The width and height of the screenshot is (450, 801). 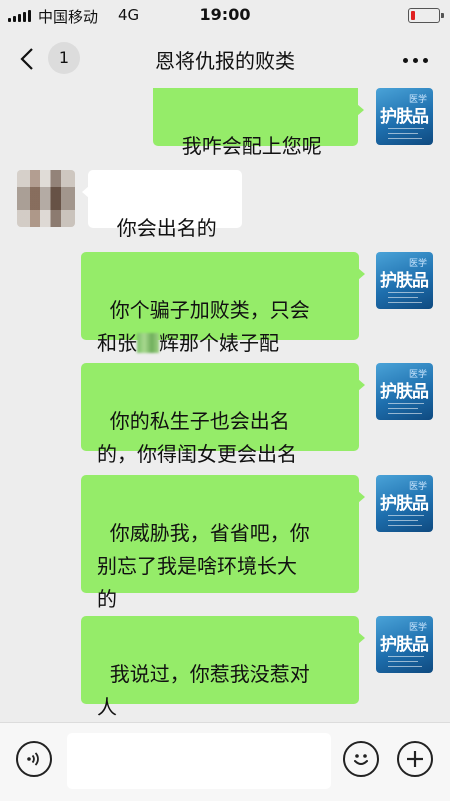 I want to click on message-bubble: 我咋会配上您呢, so click(x=258, y=123).